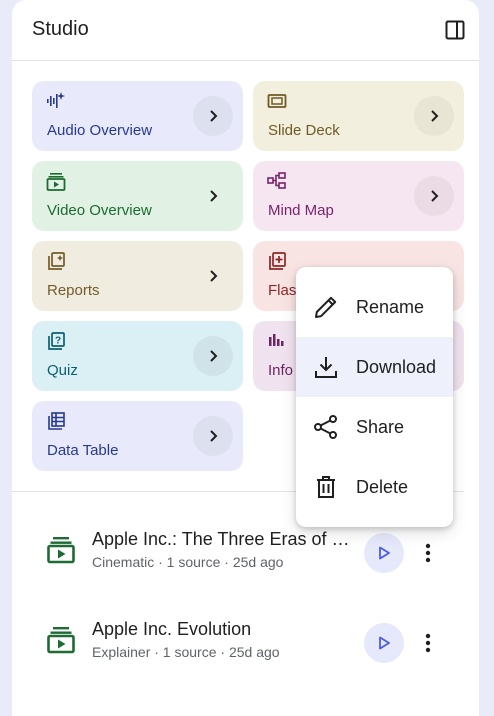 Image resolution: width=494 pixels, height=716 pixels. What do you see at coordinates (137, 196) in the screenshot?
I see `video-overview-card: Video Overview` at bounding box center [137, 196].